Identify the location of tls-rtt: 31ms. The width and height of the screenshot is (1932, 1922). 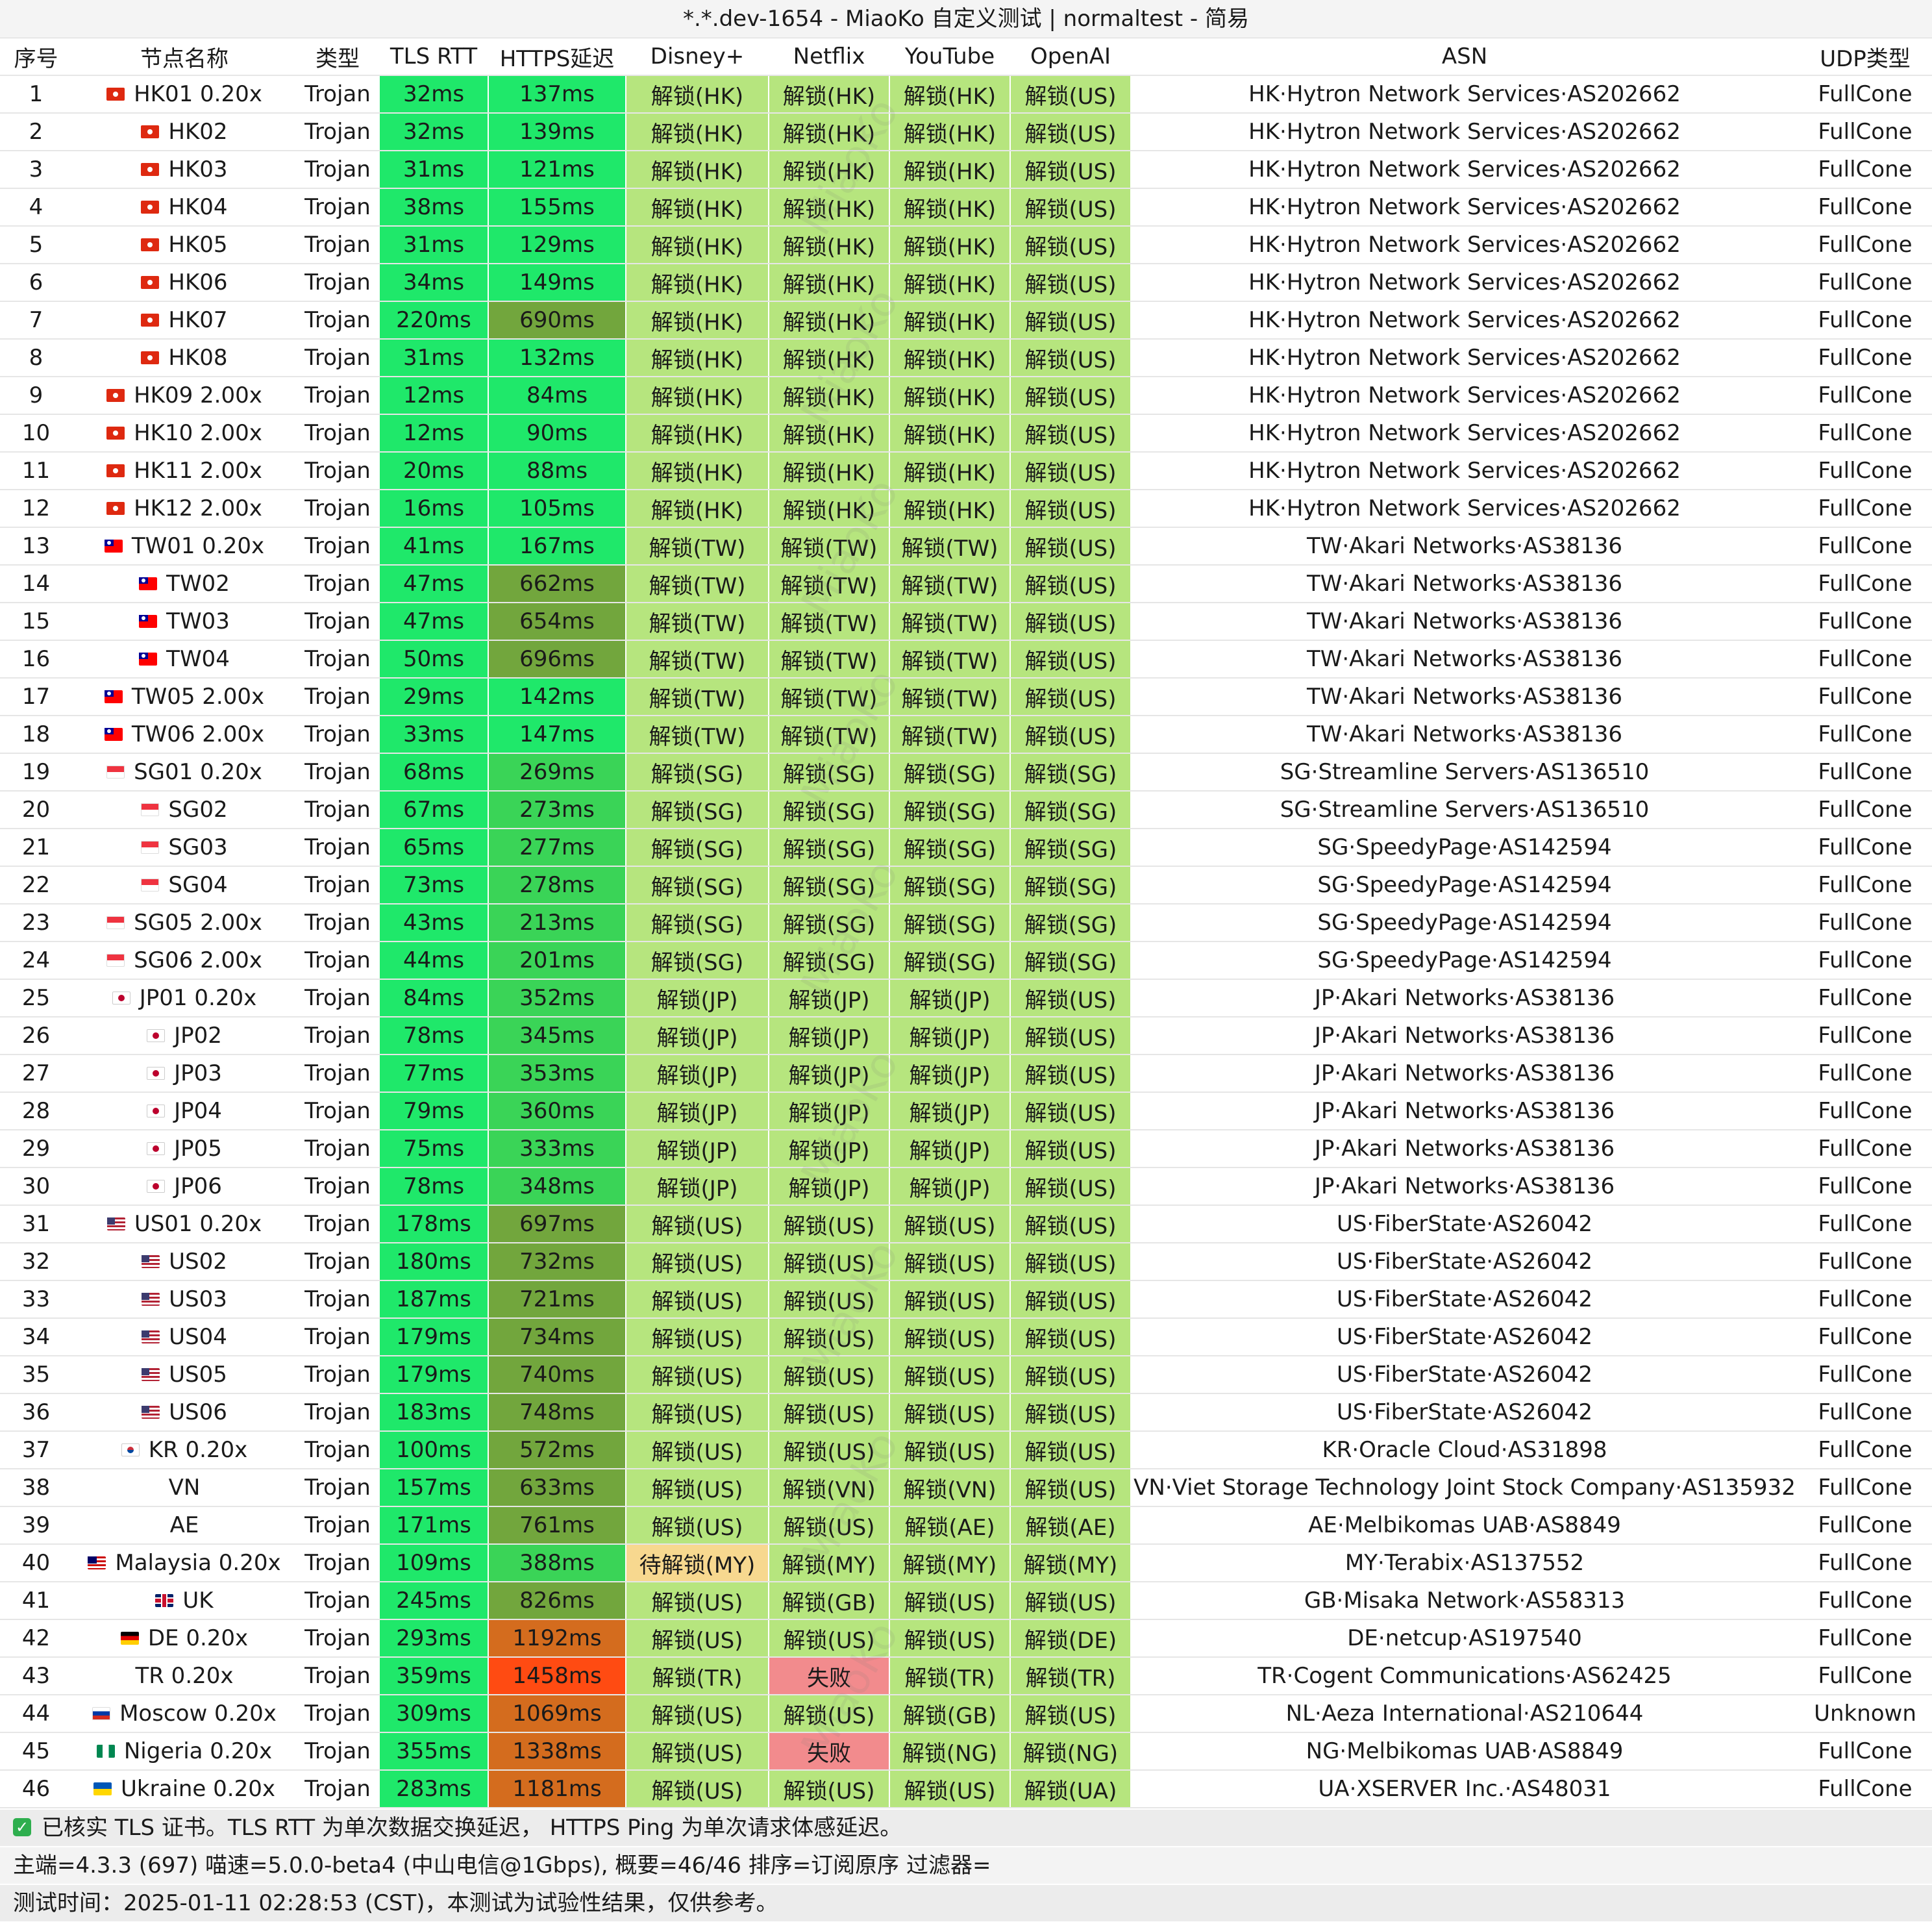
(434, 358).